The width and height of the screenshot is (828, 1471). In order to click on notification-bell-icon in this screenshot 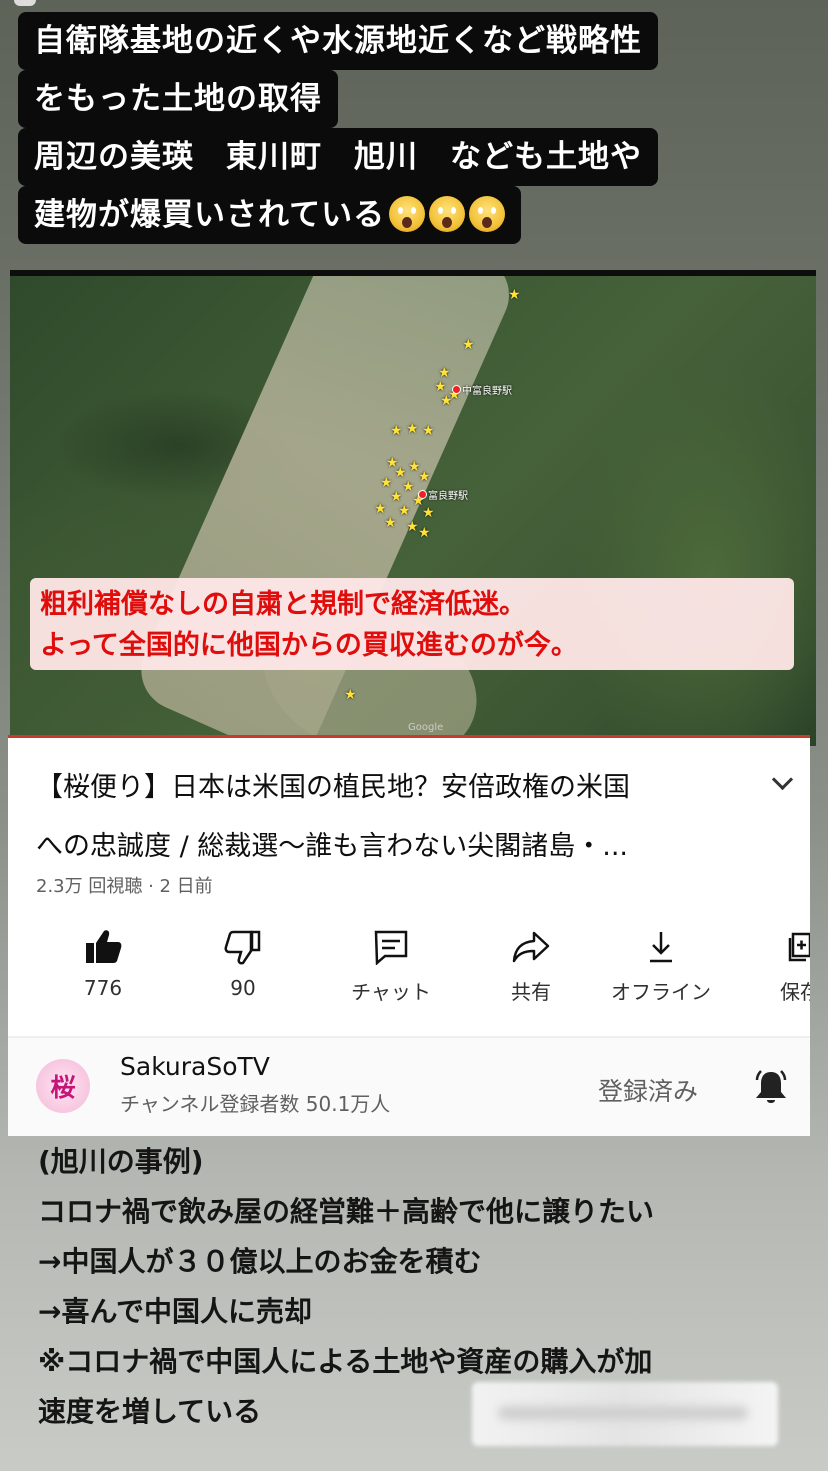, I will do `click(771, 1090)`.